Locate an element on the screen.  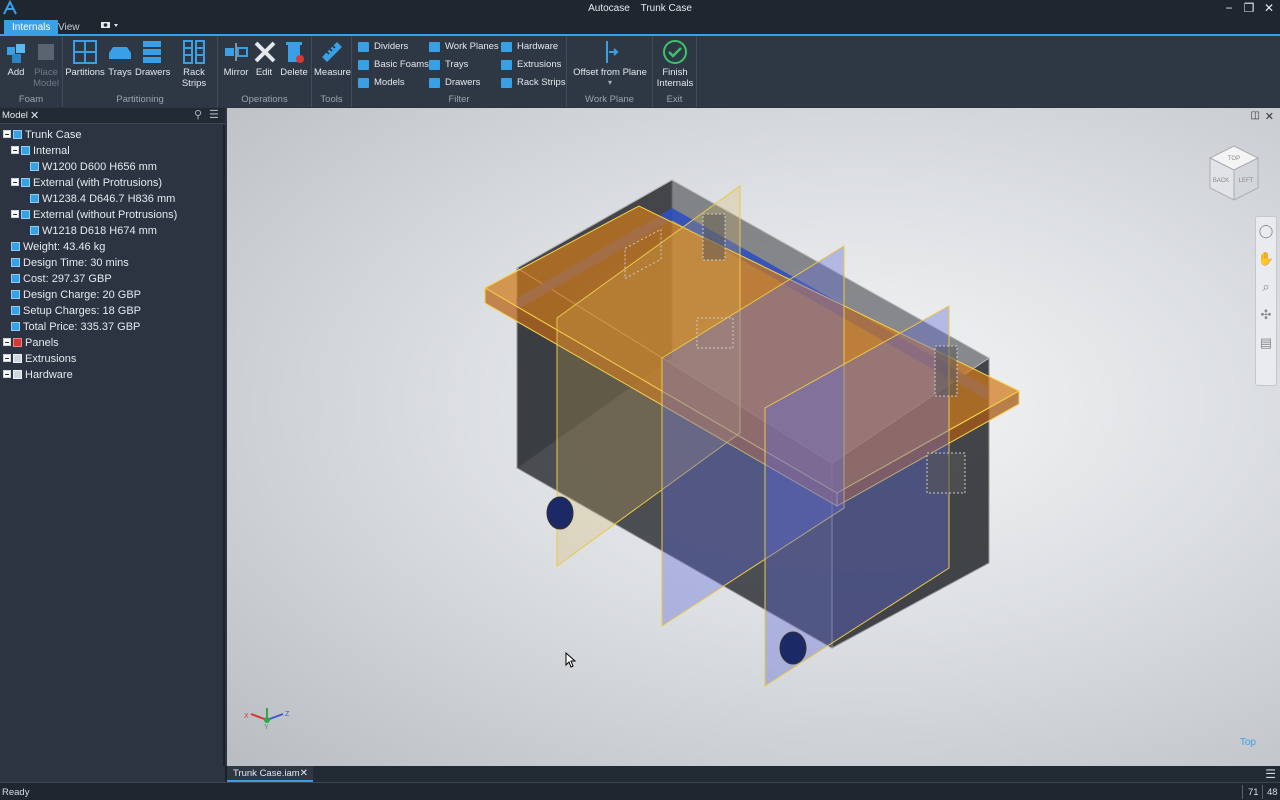
tree-node: W1218 D618 H674 mm is located at coordinates (93, 231).